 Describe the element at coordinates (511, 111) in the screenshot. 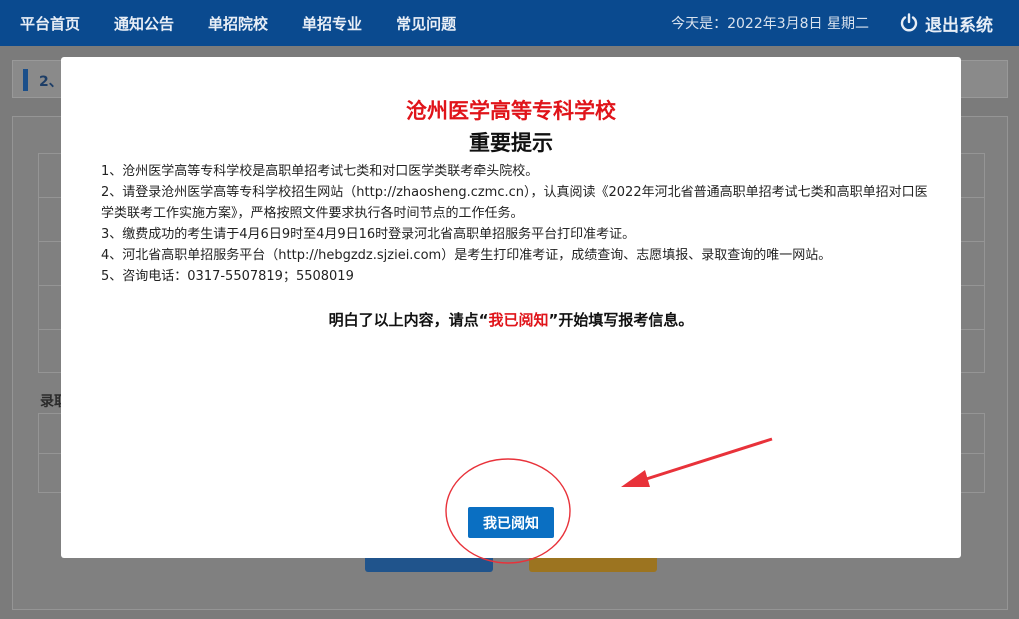

I see `school-title: 沧州医学高等专科学校` at that location.